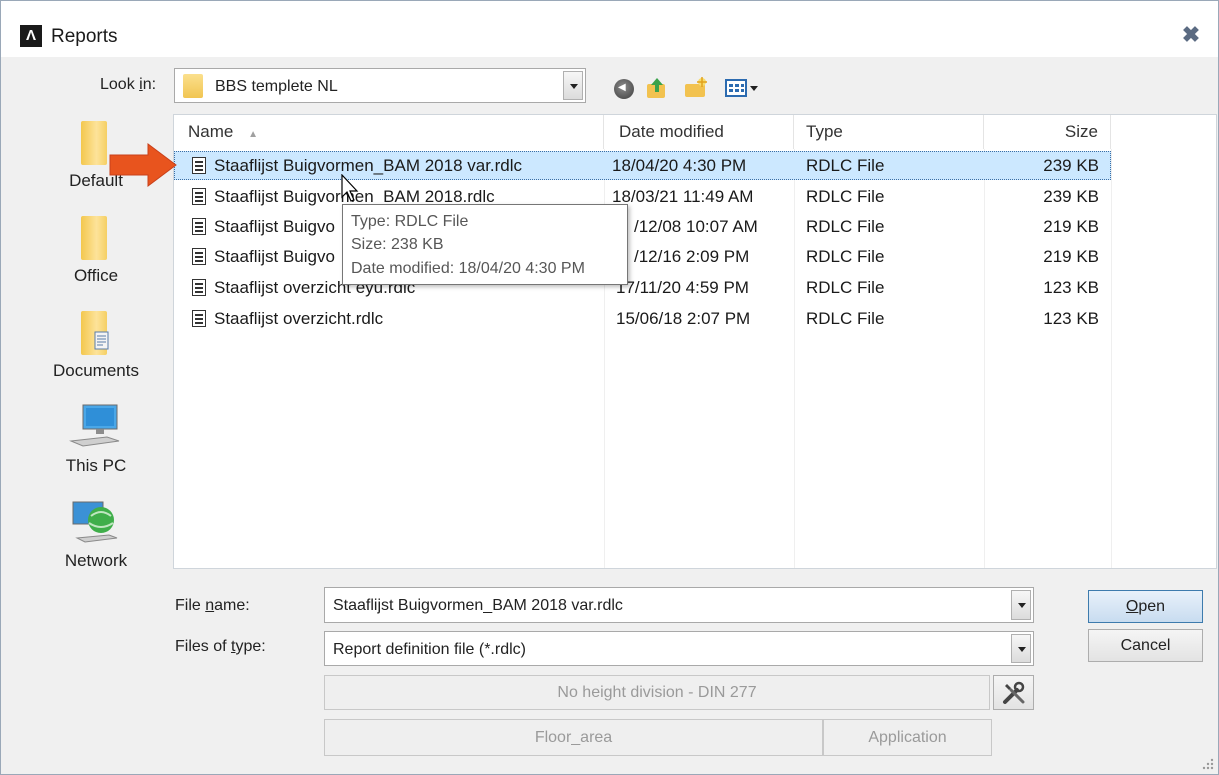 This screenshot has height=775, width=1219. What do you see at coordinates (468, 268) in the screenshot?
I see `tooltip-date: Date modified: 18/04/20 4:30 PM` at bounding box center [468, 268].